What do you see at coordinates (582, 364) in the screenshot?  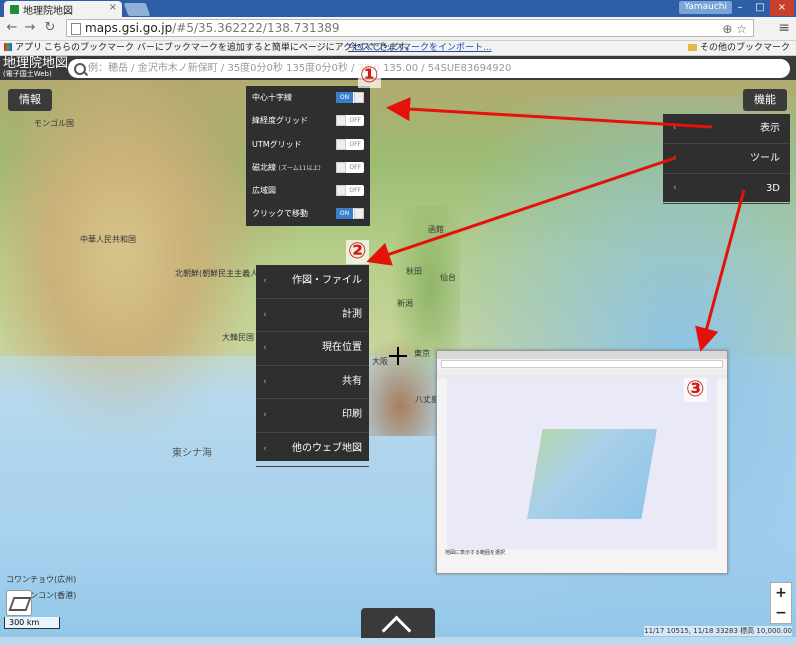 I see `inset-addressbar` at bounding box center [582, 364].